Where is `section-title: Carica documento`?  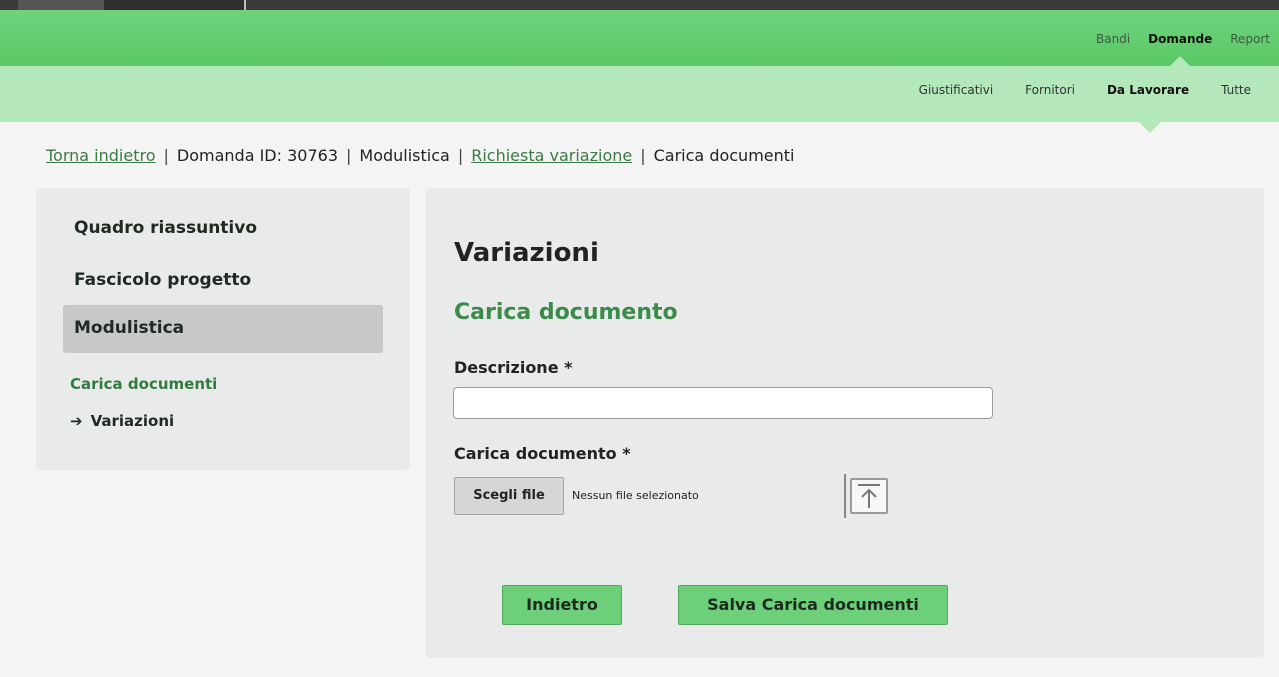
section-title: Carica documento is located at coordinates (566, 312).